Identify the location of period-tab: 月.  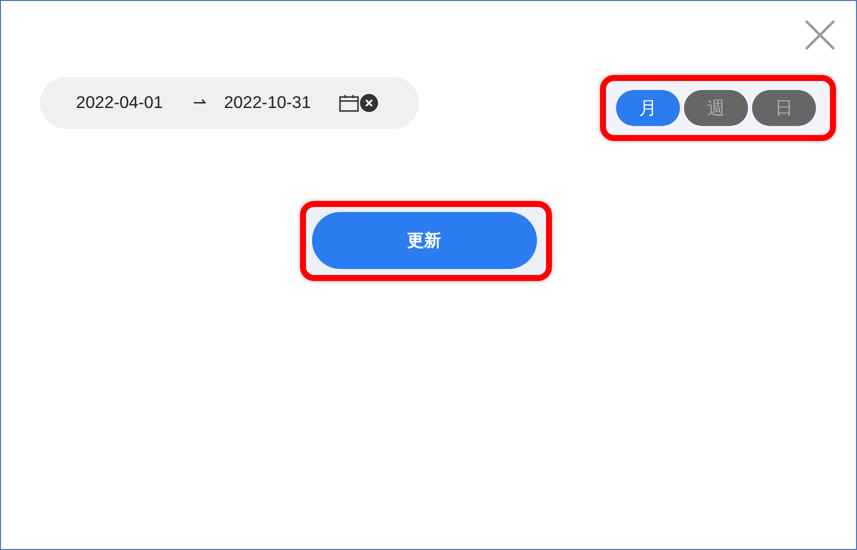
(648, 108).